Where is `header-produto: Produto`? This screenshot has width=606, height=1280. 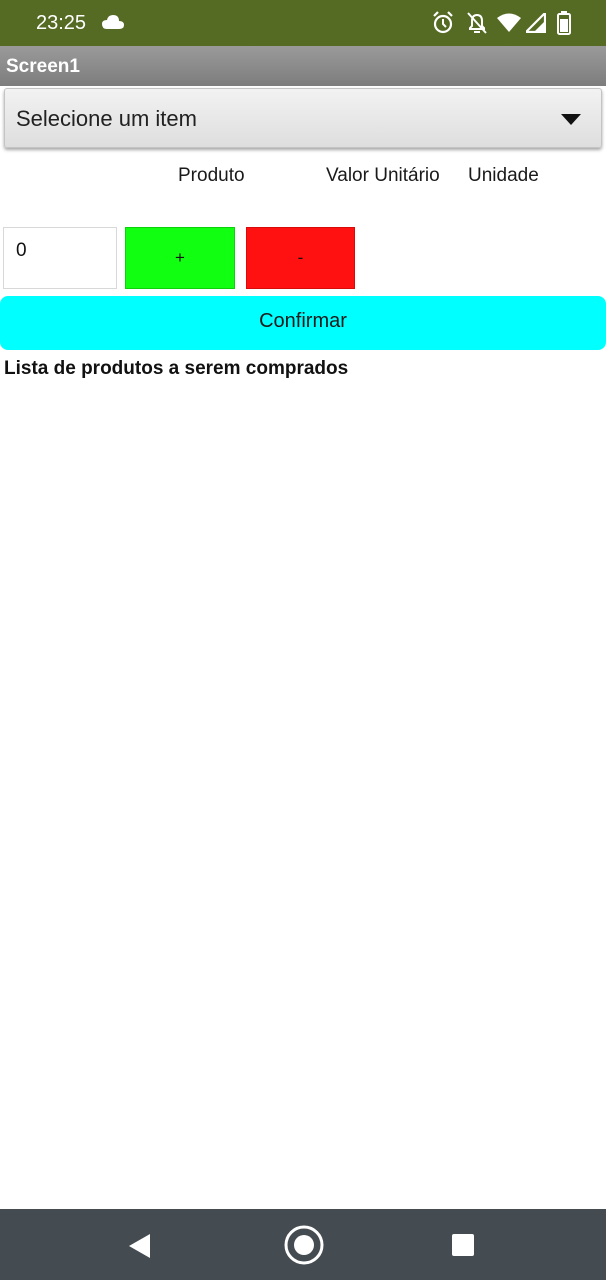 header-produto: Produto is located at coordinates (211, 175).